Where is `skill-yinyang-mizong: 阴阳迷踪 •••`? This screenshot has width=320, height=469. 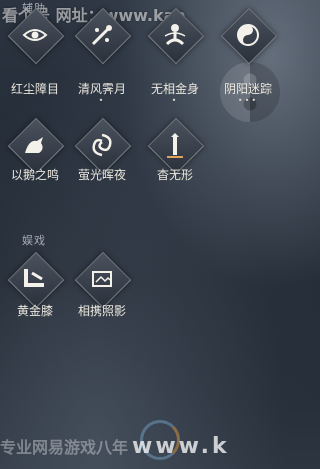
skill-yinyang-mizong: 阴阳迷踪 ••• is located at coordinates (248, 56).